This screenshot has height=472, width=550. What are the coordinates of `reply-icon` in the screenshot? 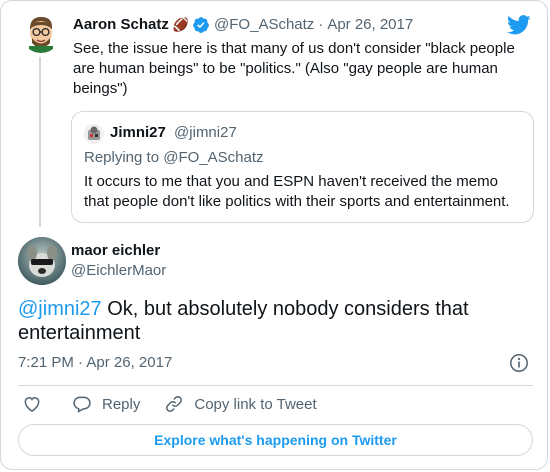 It's located at (82, 404).